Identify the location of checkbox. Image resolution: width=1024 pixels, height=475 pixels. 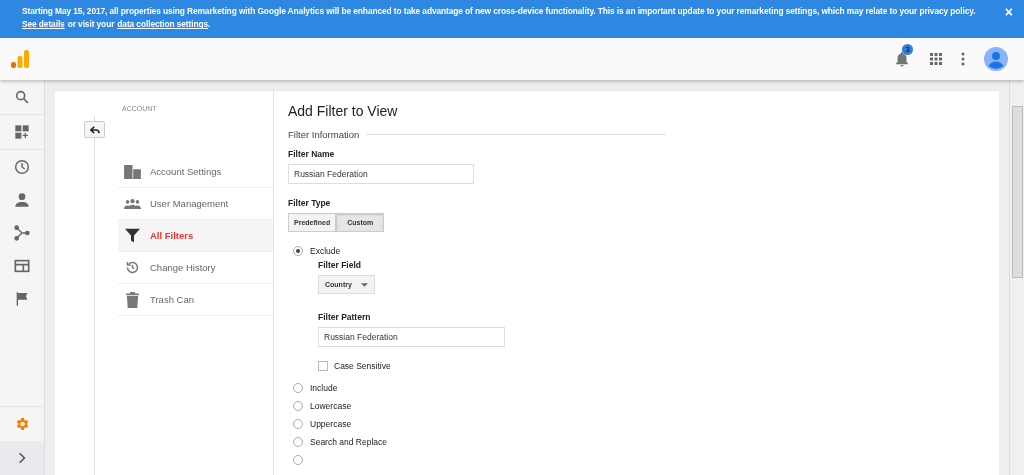
(323, 366).